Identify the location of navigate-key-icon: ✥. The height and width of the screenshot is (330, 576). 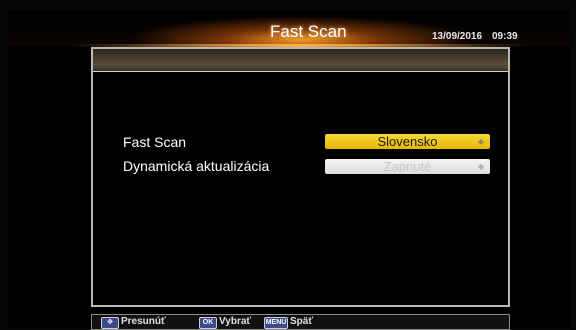
(110, 323).